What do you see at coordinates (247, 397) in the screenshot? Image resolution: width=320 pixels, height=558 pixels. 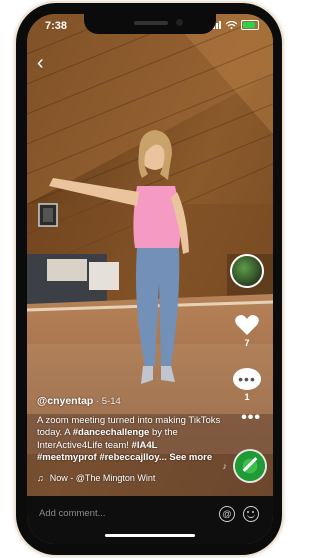 I see `comment-count: 1` at bounding box center [247, 397].